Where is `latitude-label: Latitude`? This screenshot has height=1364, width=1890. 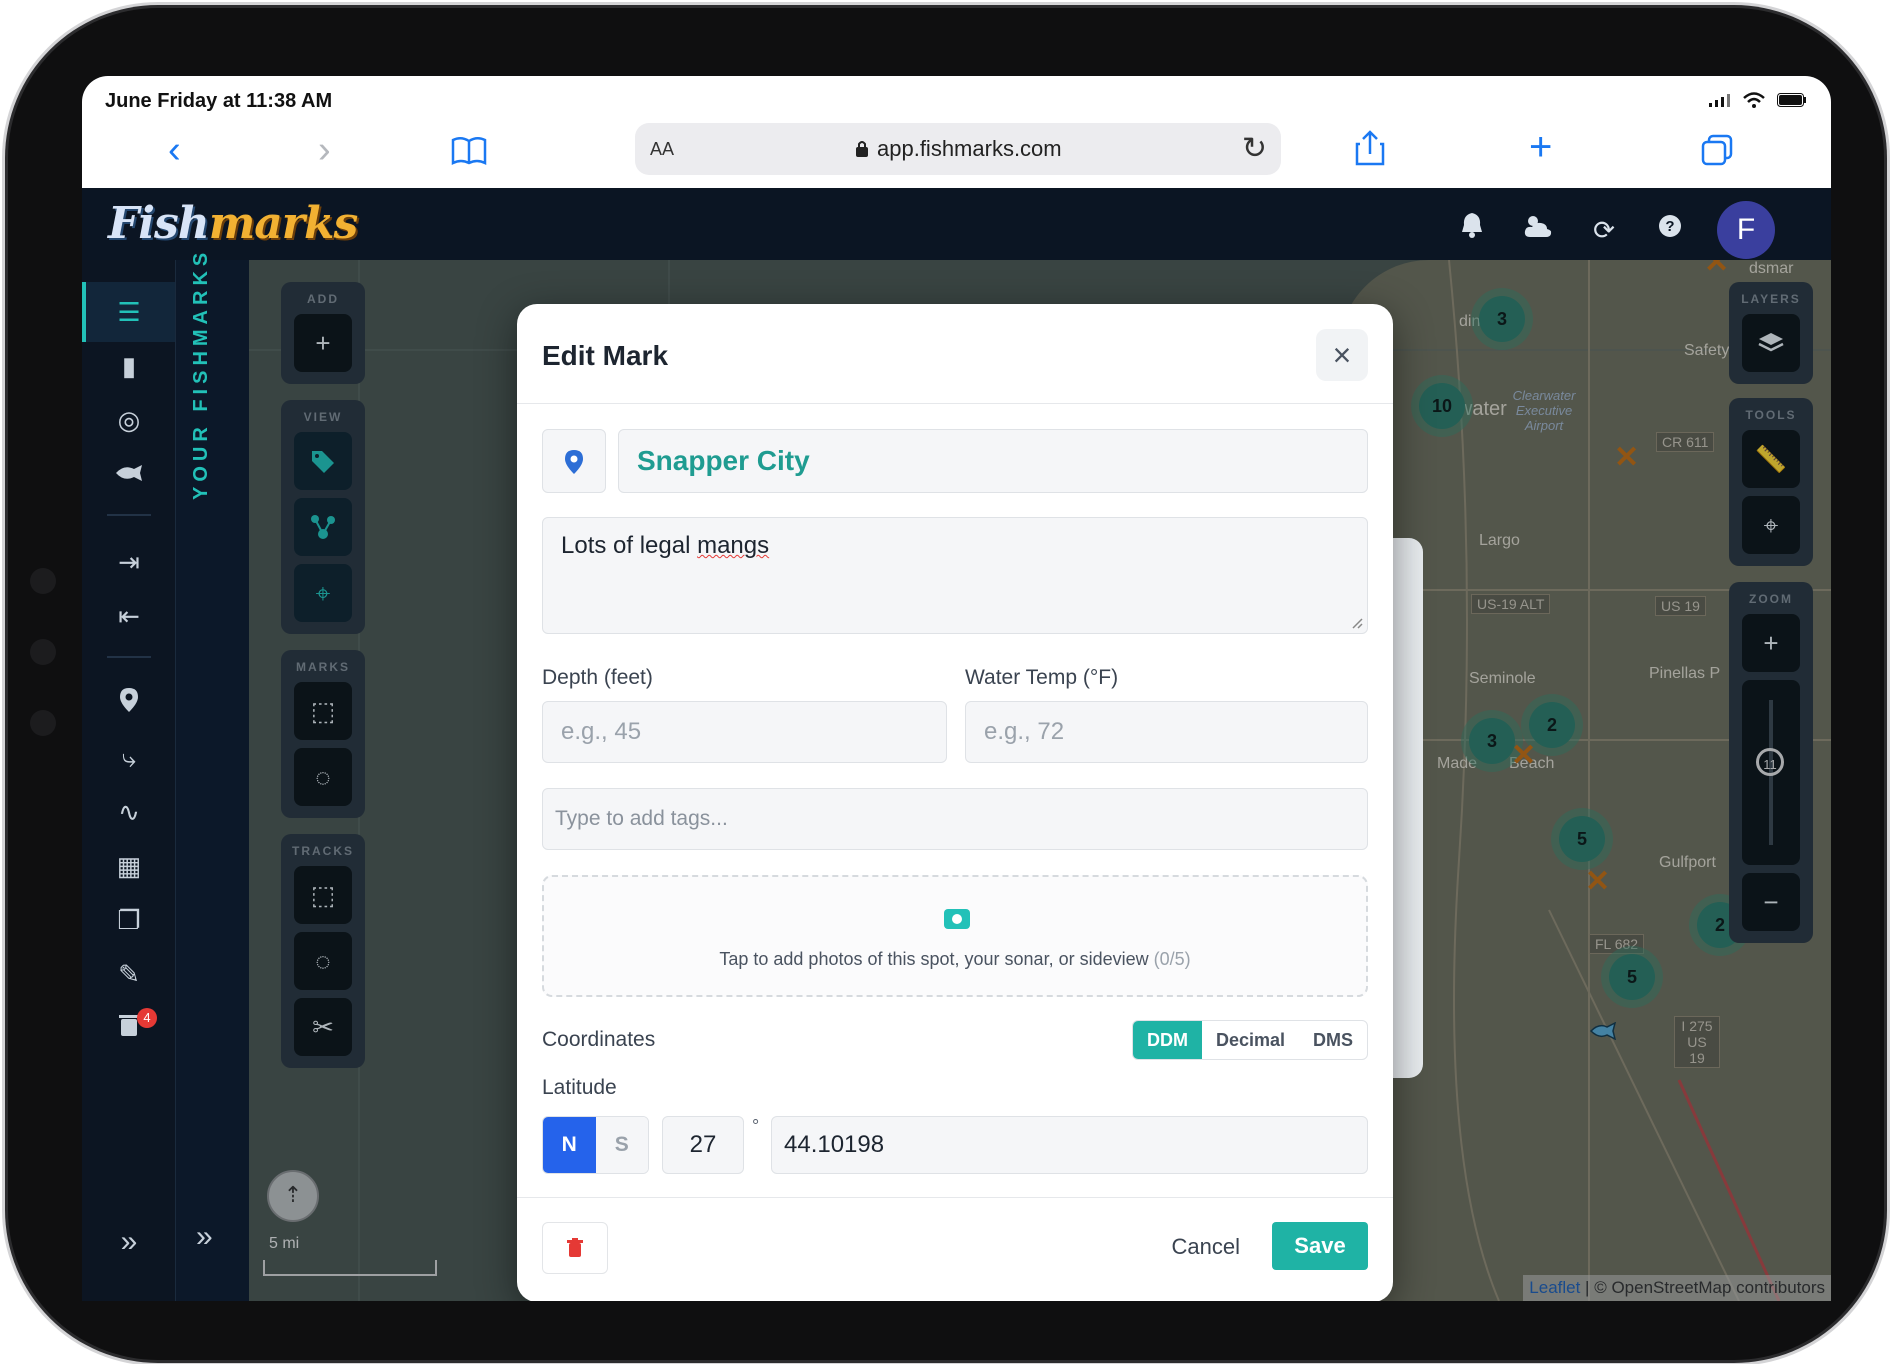
latitude-label: Latitude is located at coordinates (579, 1087).